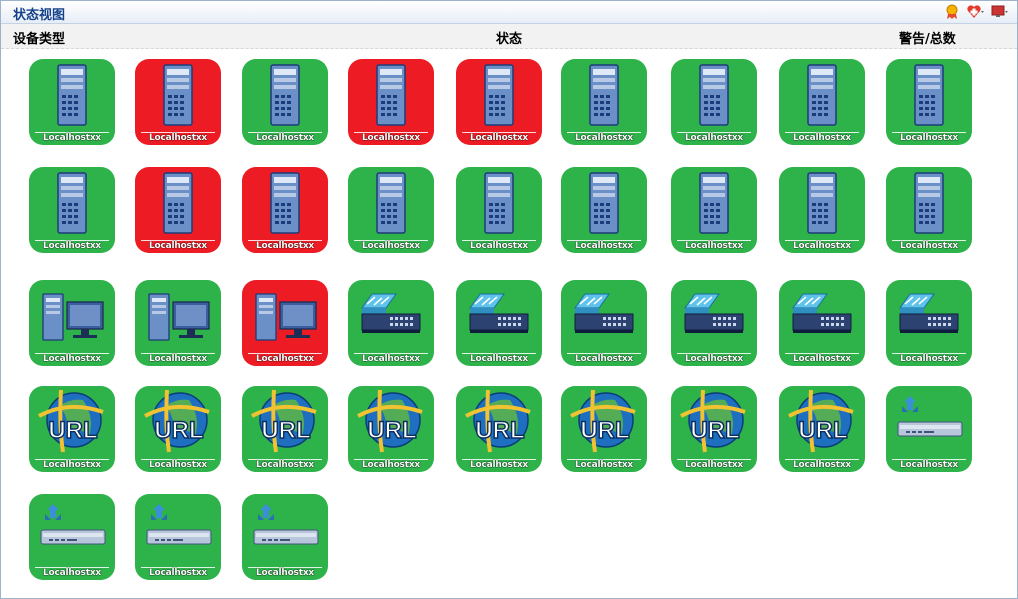 This screenshot has height=599, width=1018. I want to click on status-header: 状态, so click(509, 39).